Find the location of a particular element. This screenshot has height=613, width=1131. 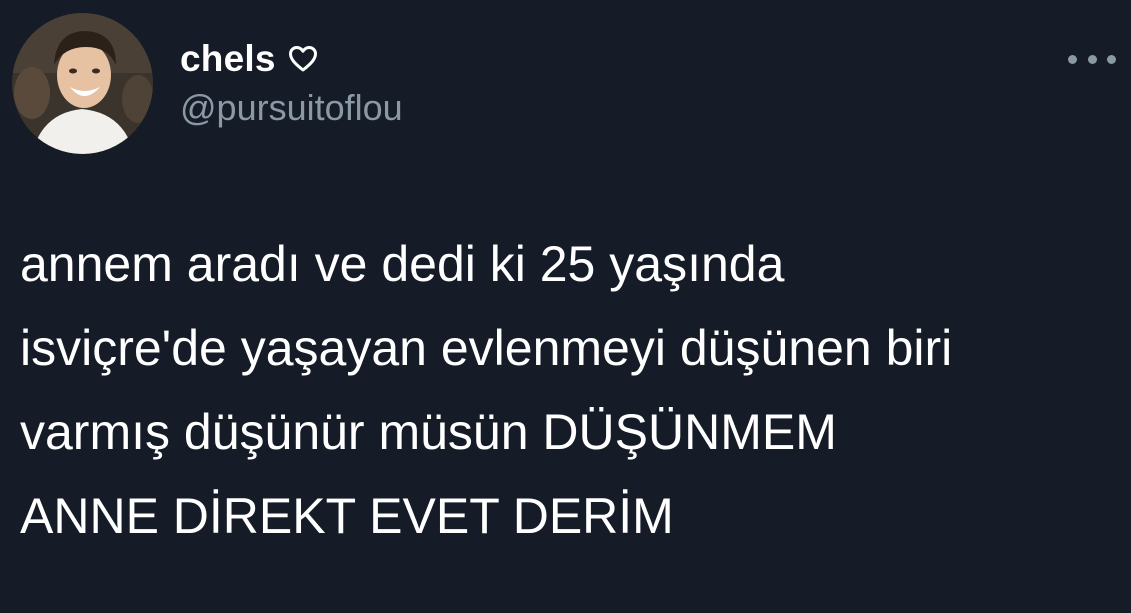

author-name-row: chels is located at coordinates (249, 59).